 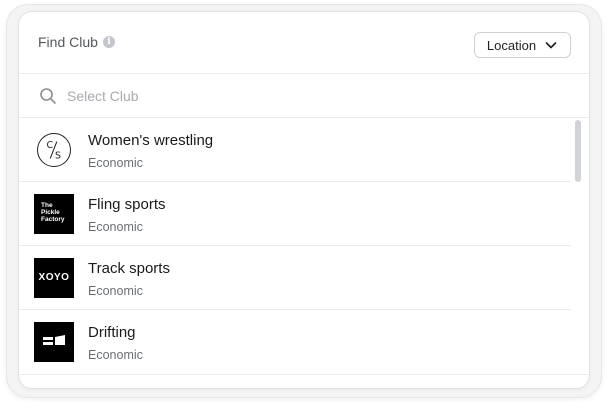 I want to click on location-dropdown-button: Location, so click(x=522, y=45).